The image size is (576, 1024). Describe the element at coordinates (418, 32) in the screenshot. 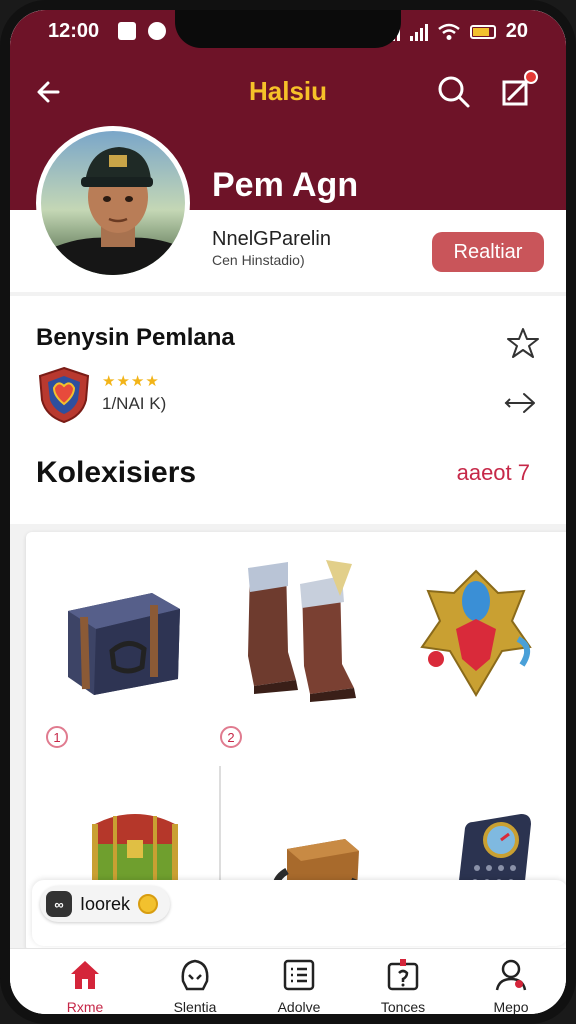

I see `signal-2-icon` at that location.